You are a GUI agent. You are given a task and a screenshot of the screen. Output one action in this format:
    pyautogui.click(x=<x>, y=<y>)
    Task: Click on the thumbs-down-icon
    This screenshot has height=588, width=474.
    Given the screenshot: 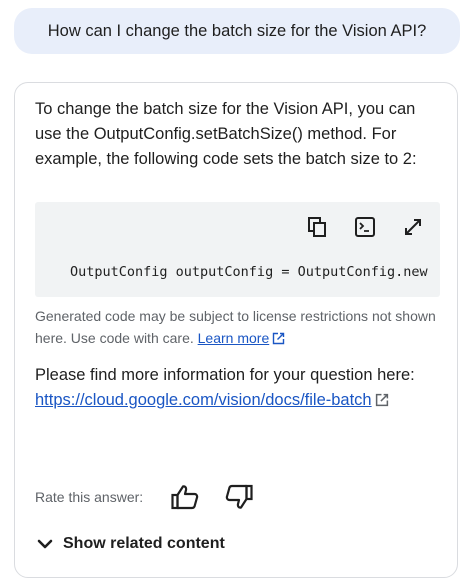 What is the action you would take?
    pyautogui.click(x=239, y=496)
    